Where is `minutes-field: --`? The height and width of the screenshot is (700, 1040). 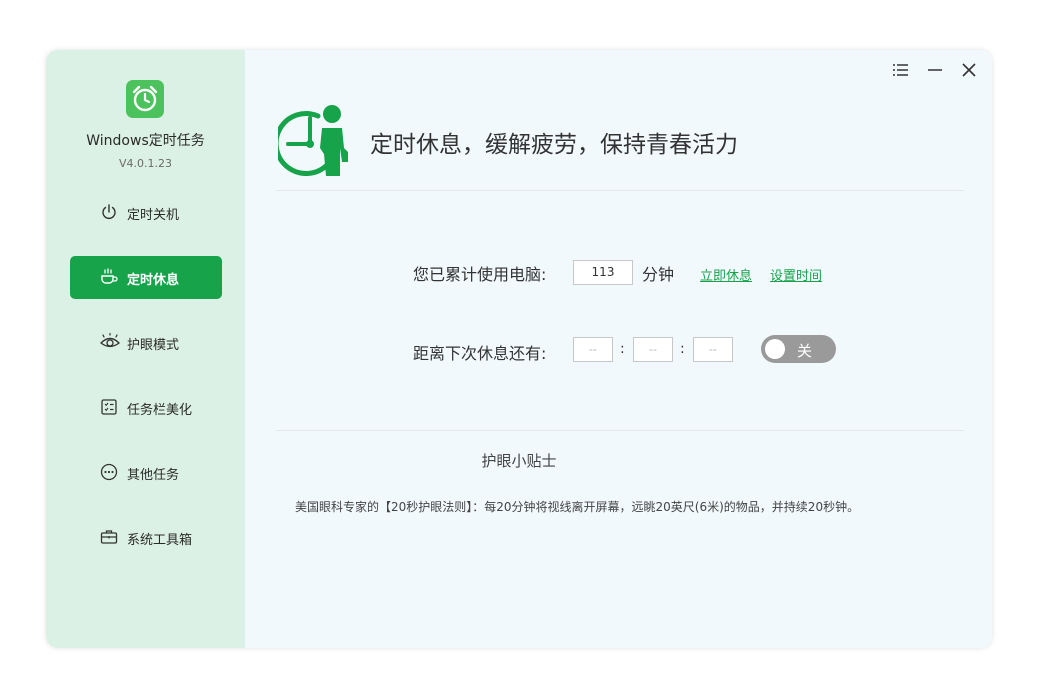
minutes-field: -- is located at coordinates (653, 349).